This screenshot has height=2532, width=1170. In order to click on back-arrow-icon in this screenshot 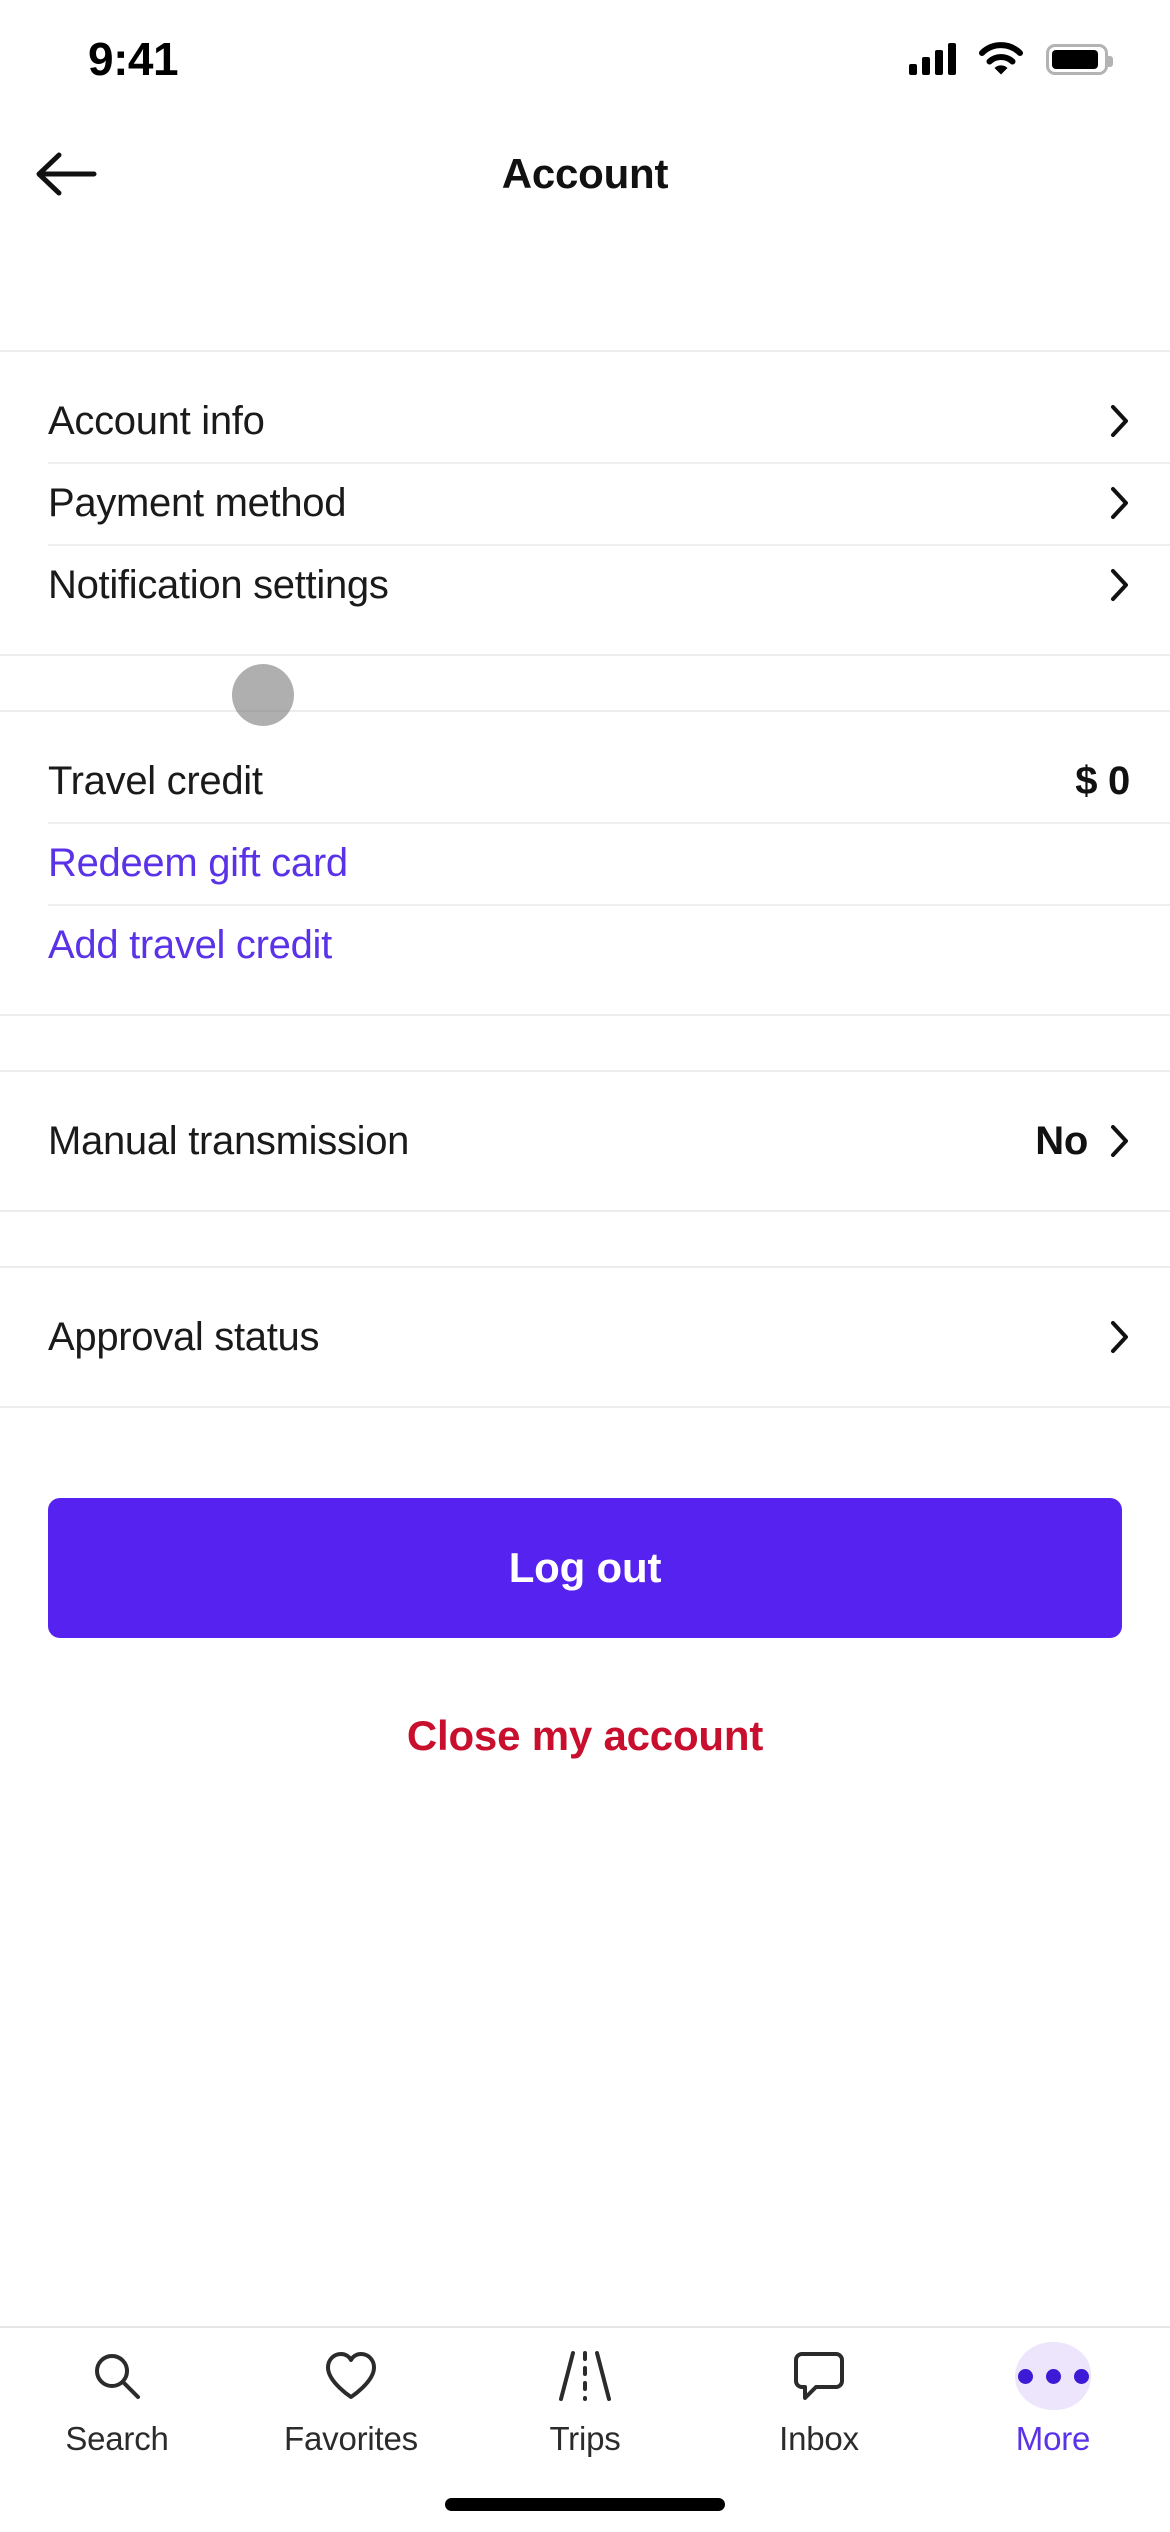, I will do `click(66, 174)`.